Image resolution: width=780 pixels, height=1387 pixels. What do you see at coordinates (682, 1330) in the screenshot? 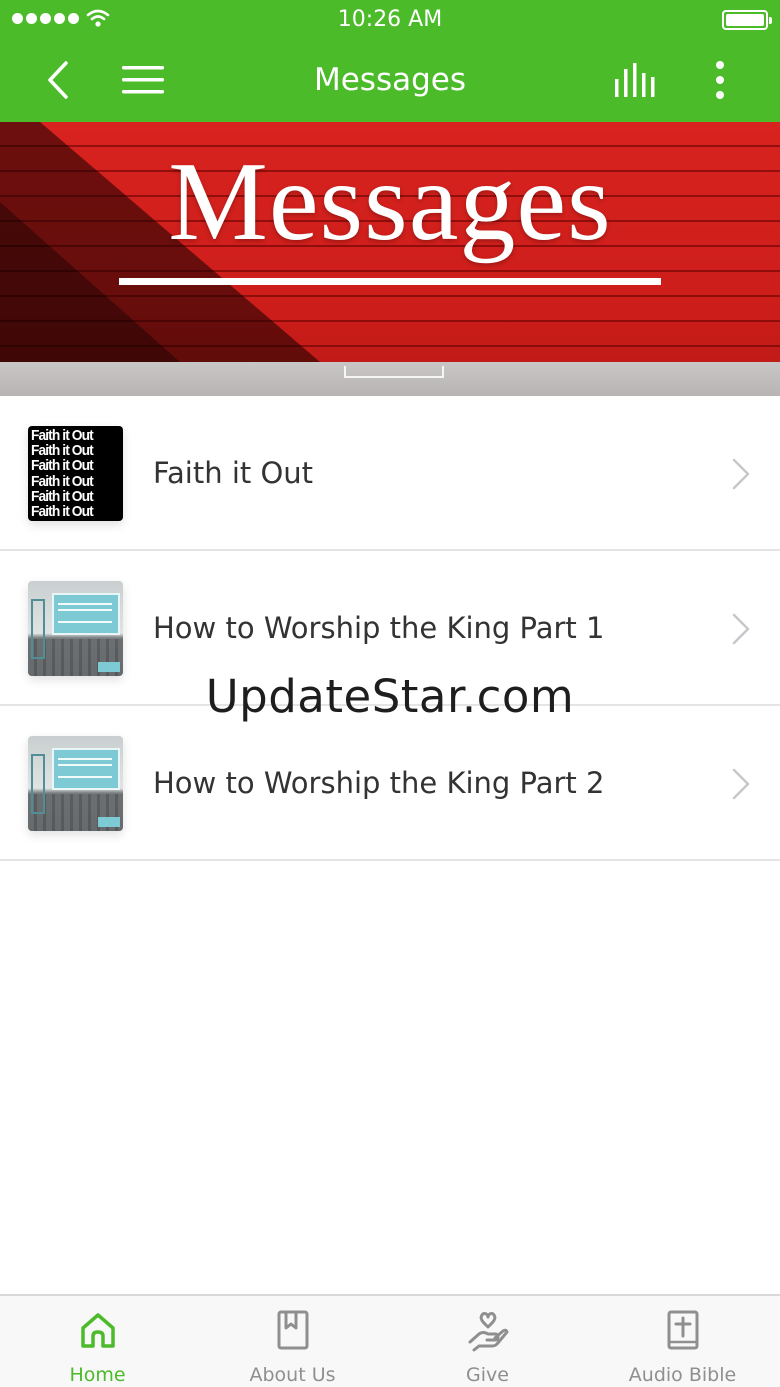
I see `bible-icon` at bounding box center [682, 1330].